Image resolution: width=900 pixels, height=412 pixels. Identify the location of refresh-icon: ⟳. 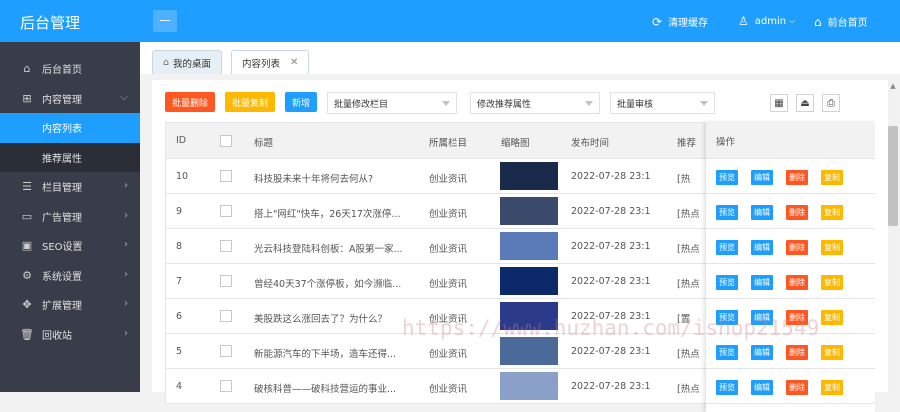
(657, 21).